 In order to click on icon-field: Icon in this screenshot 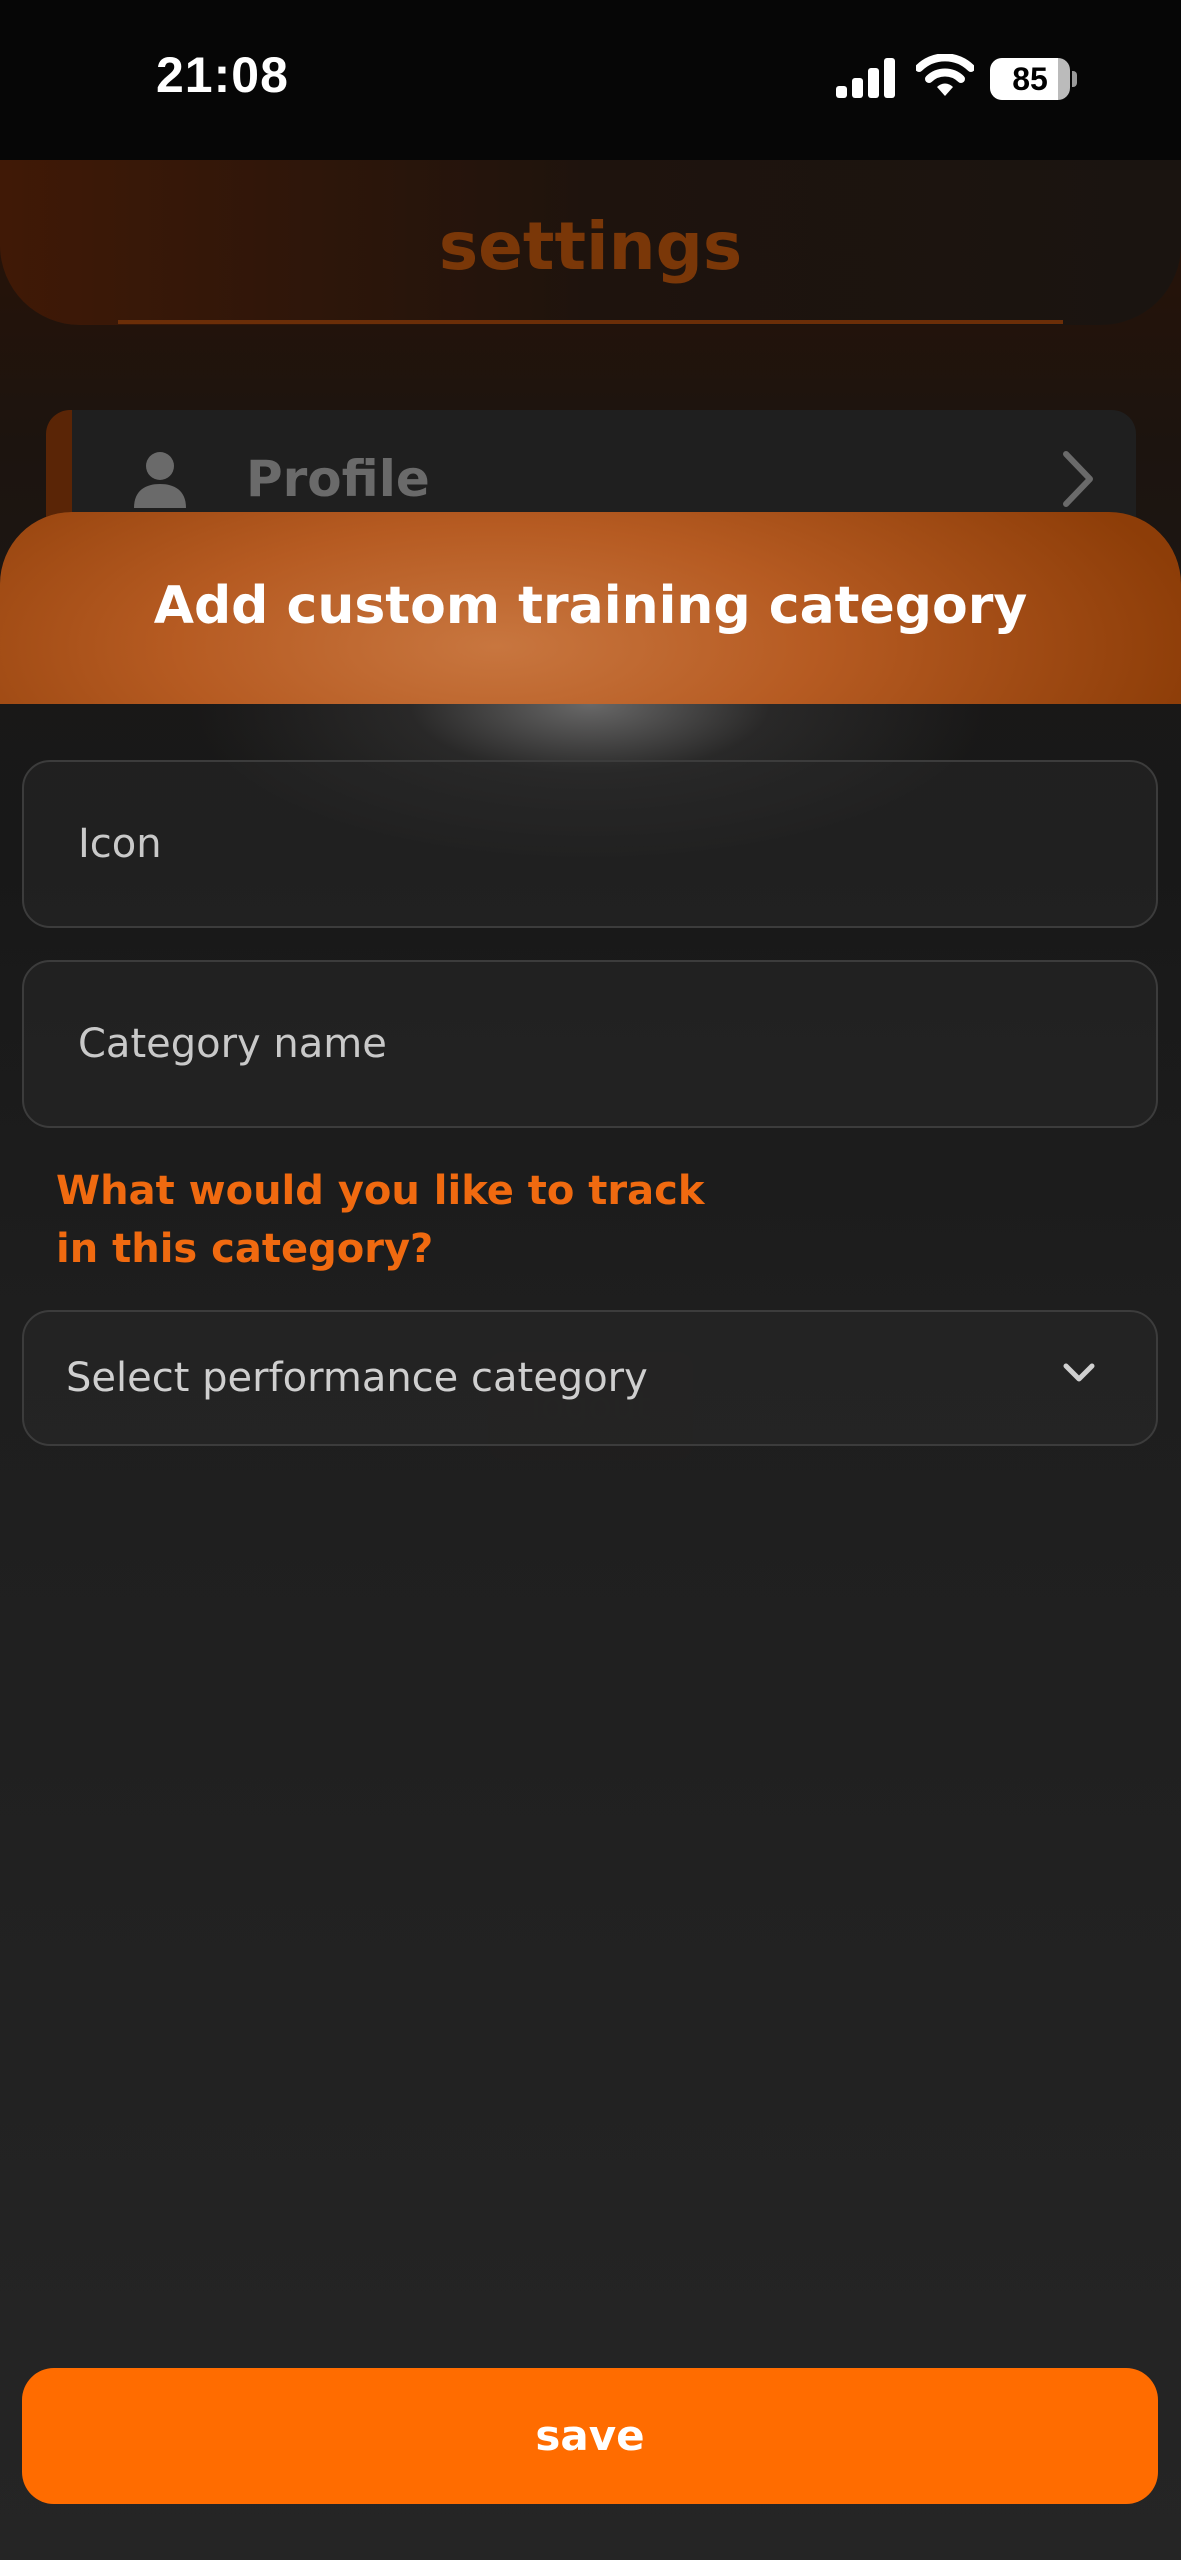, I will do `click(590, 844)`.